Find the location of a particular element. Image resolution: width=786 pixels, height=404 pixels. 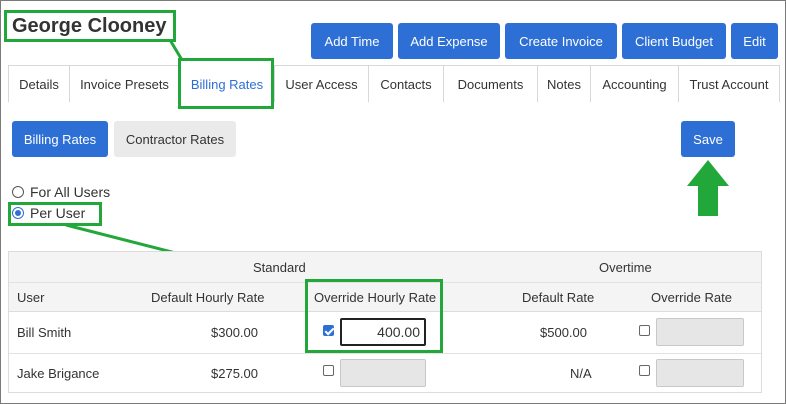

create-invoice-button: Create Invoice is located at coordinates (561, 41).